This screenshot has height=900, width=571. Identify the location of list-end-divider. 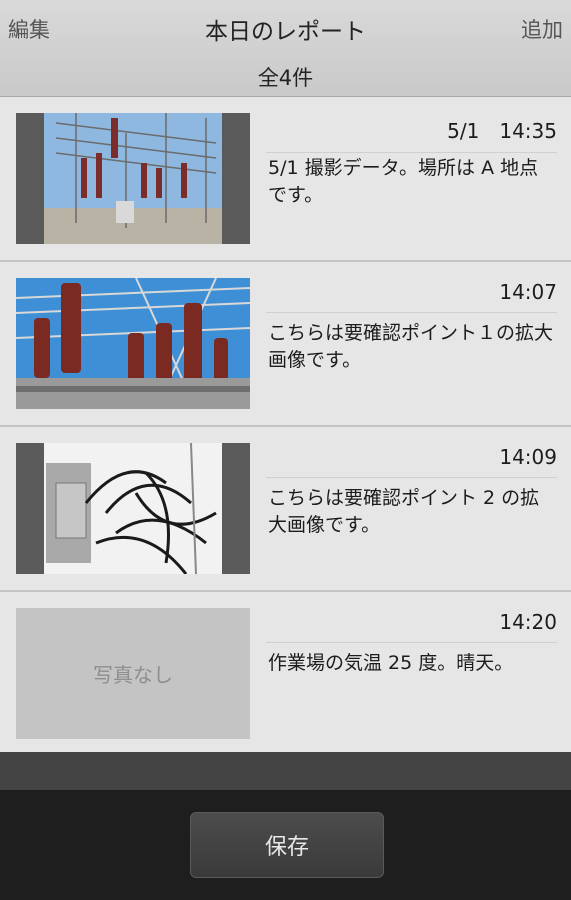
(285, 771).